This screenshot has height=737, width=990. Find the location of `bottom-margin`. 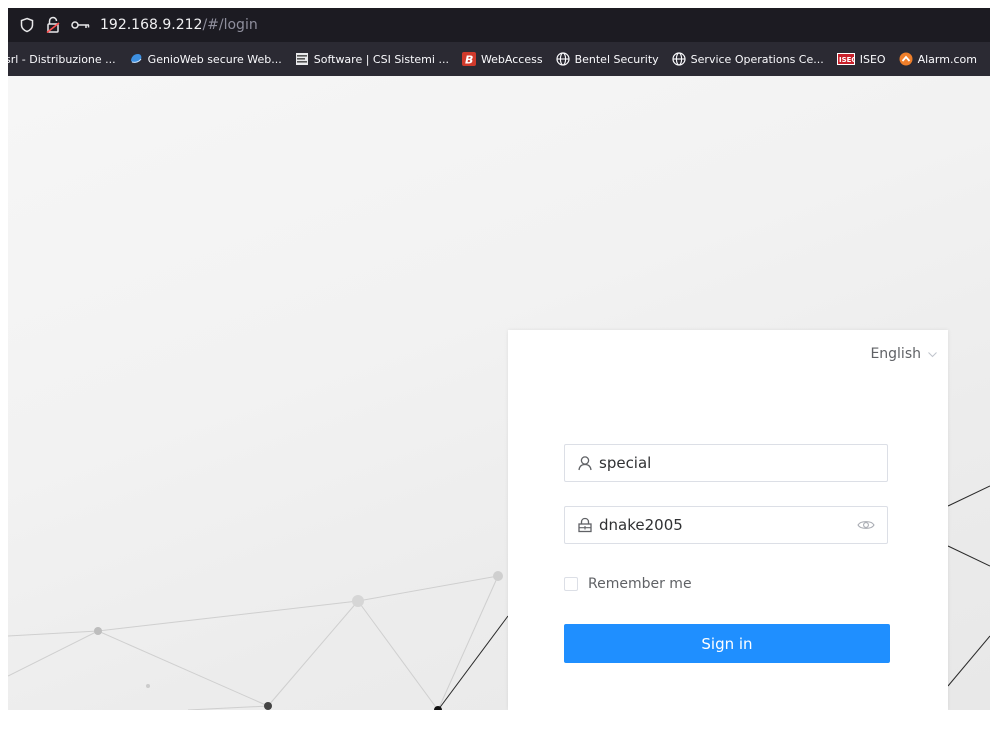

bottom-margin is located at coordinates (495, 723).